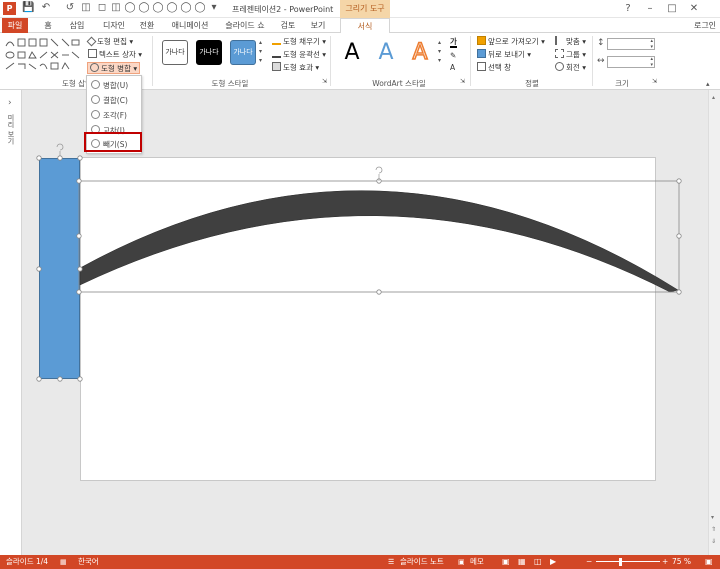 Image resolution: width=720 pixels, height=569 pixels. What do you see at coordinates (48, 25) in the screenshot?
I see `tab-home: 홈` at bounding box center [48, 25].